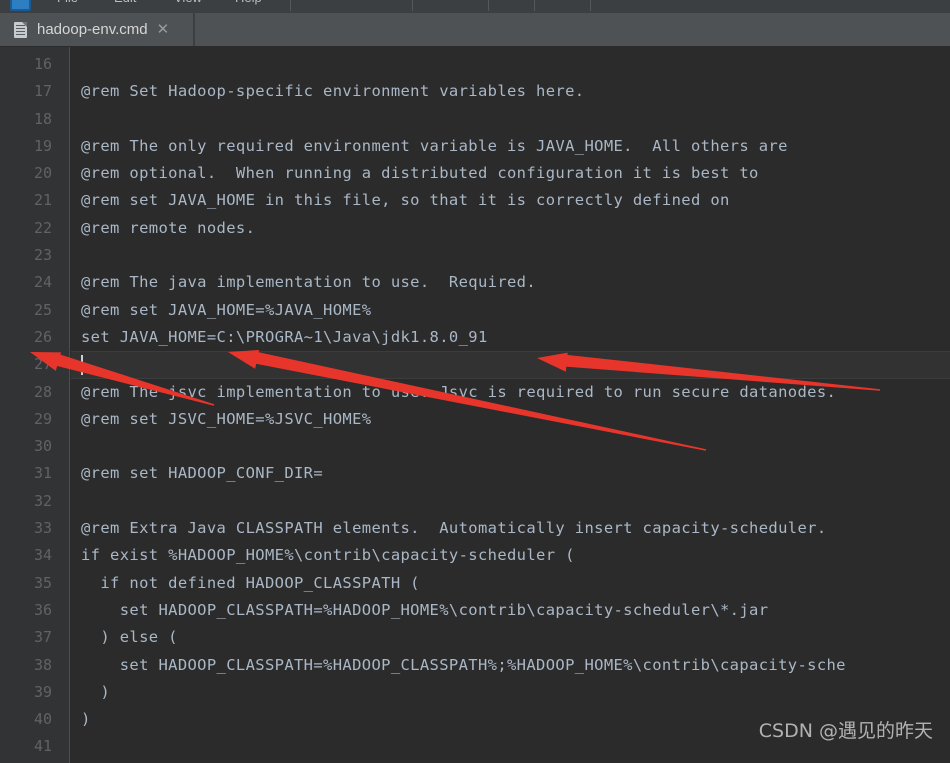 The height and width of the screenshot is (763, 950). Describe the element at coordinates (475, 119) in the screenshot. I see `code-line-18: 18` at that location.